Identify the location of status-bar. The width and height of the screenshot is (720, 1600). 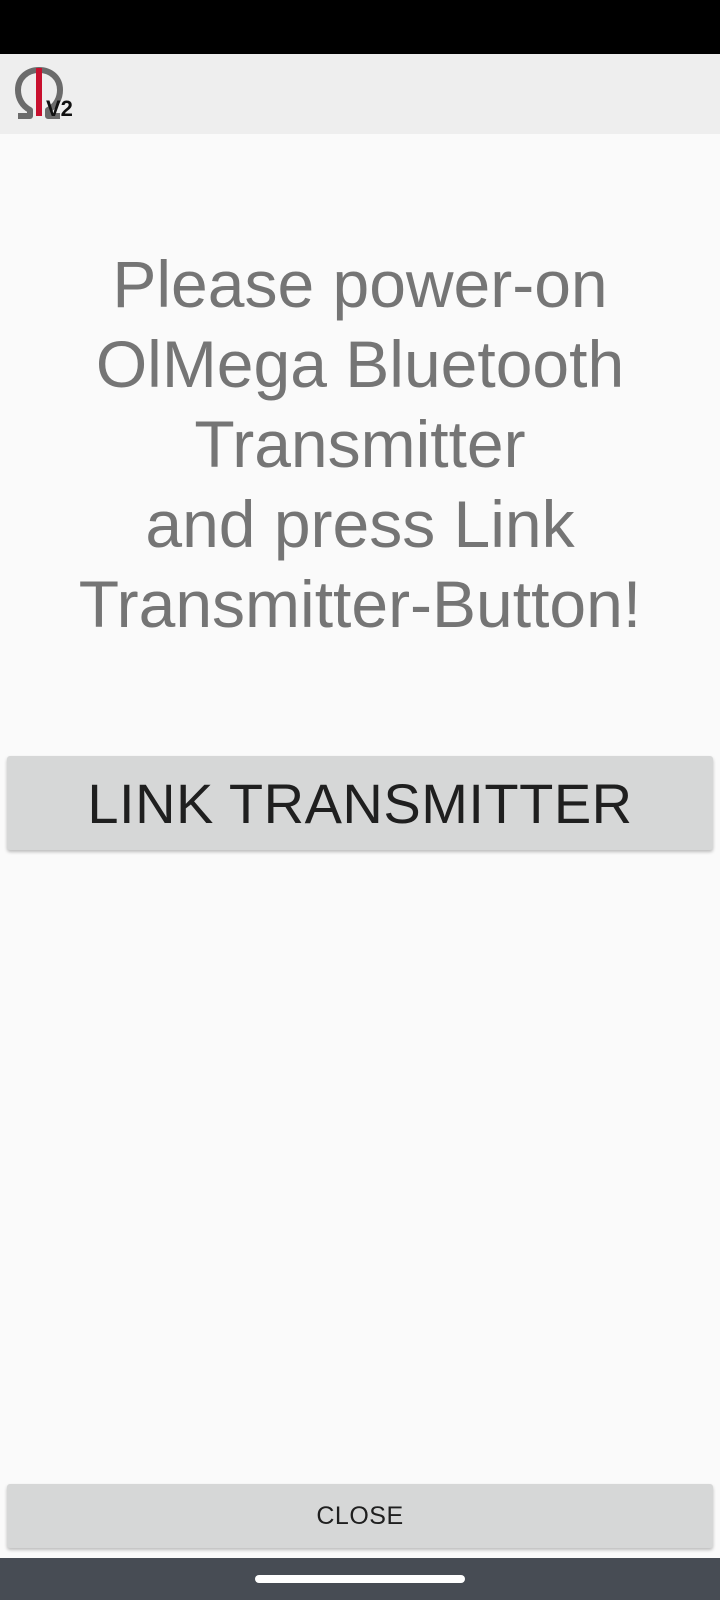
(360, 27).